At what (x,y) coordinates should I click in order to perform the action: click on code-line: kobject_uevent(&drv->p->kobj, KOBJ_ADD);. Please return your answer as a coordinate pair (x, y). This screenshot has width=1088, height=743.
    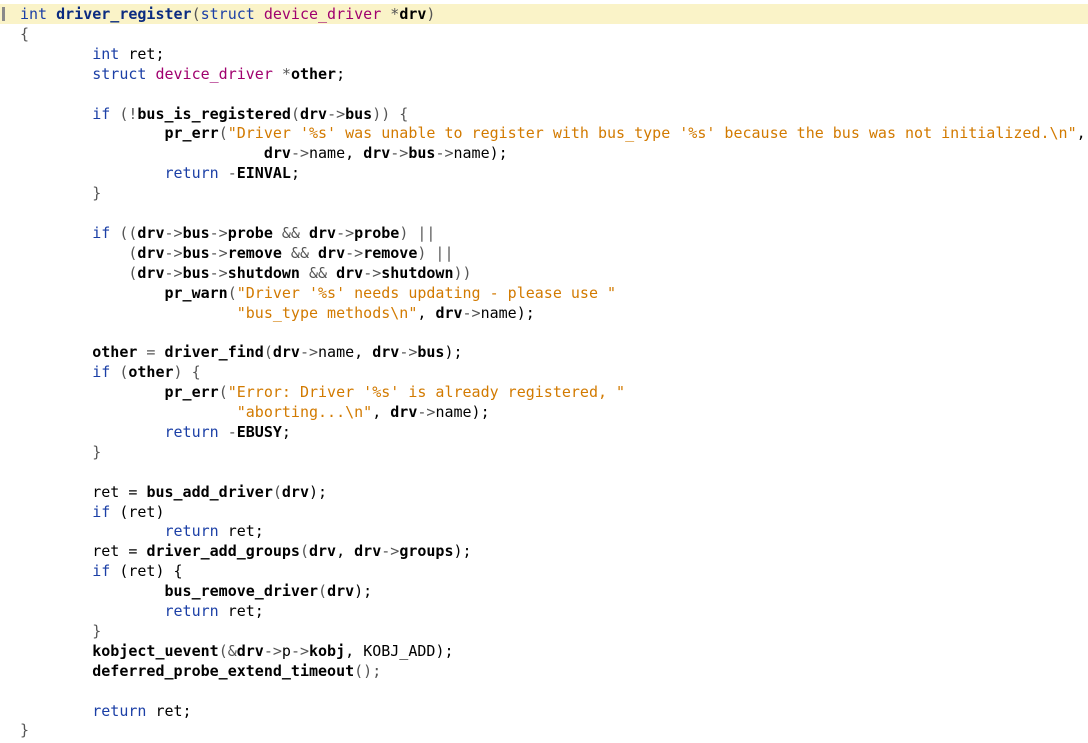
    Looking at the image, I should click on (544, 651).